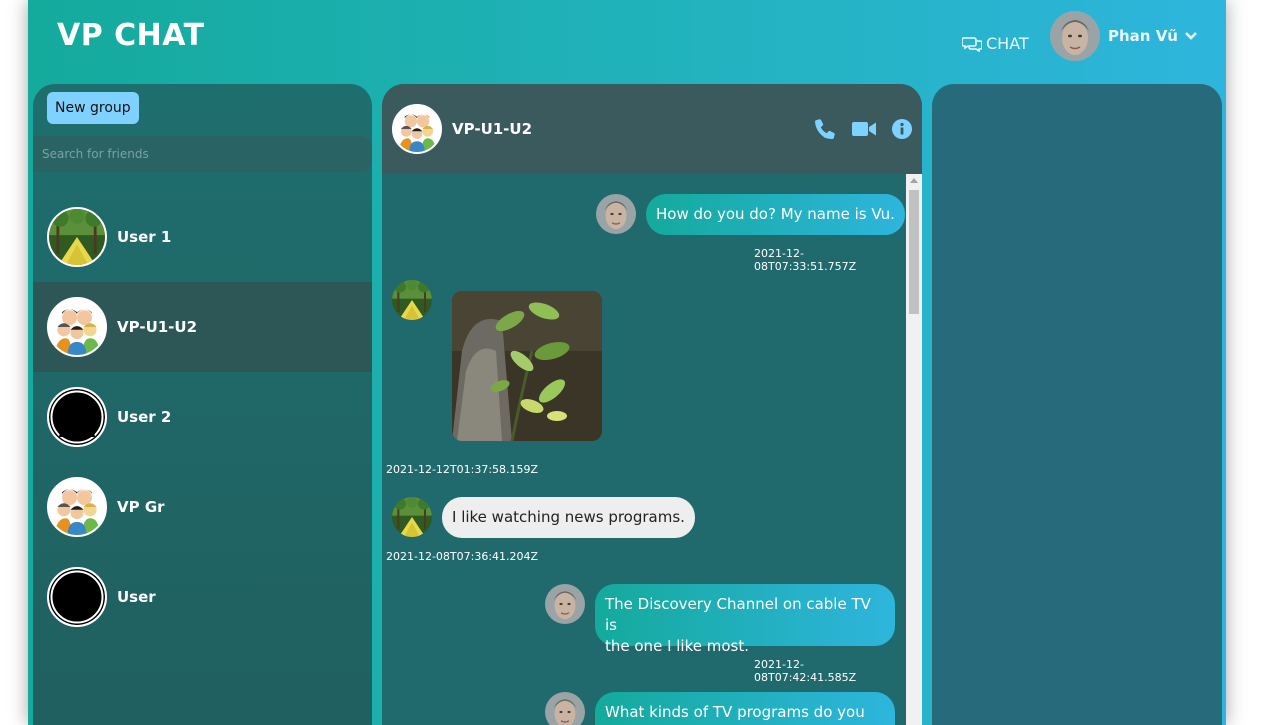 The image size is (1263, 725). Describe the element at coordinates (202, 597) in the screenshot. I see `contact-item-user: User` at that location.